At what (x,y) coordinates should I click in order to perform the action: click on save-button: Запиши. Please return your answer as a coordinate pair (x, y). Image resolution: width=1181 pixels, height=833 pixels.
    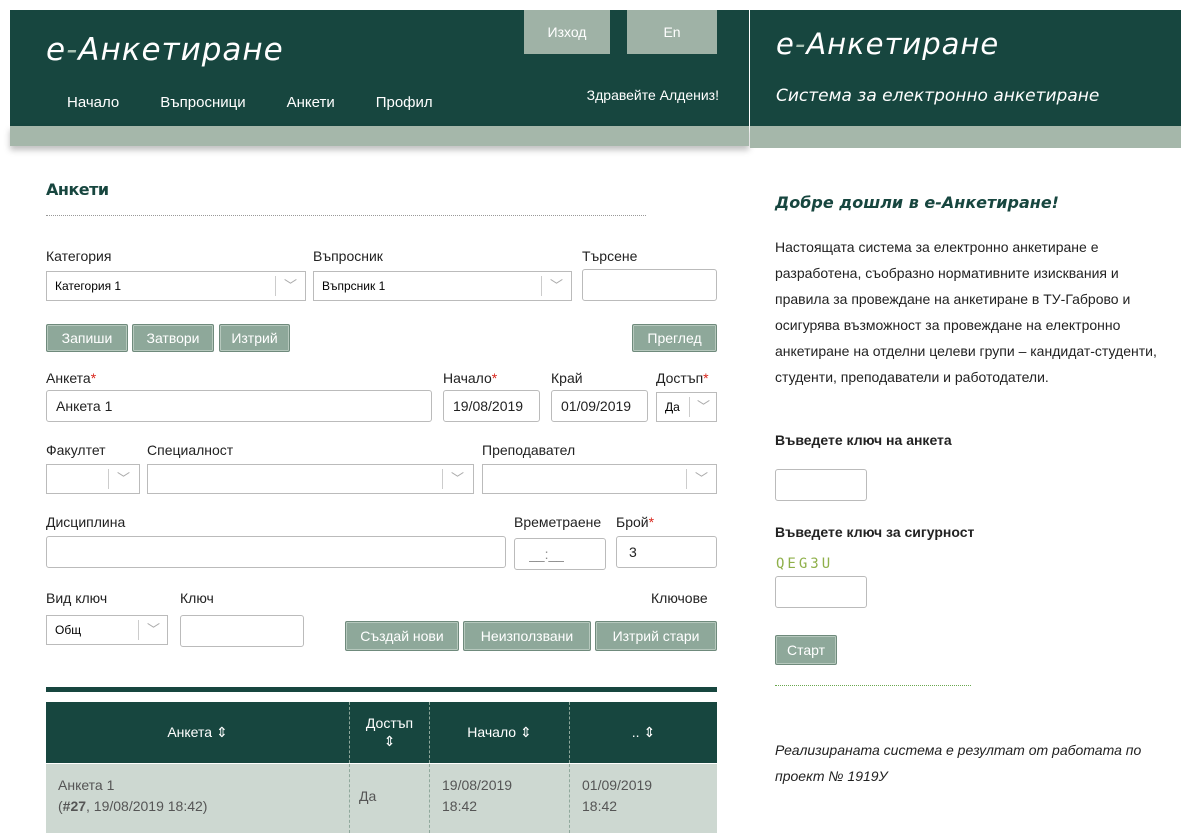
    Looking at the image, I should click on (87, 338).